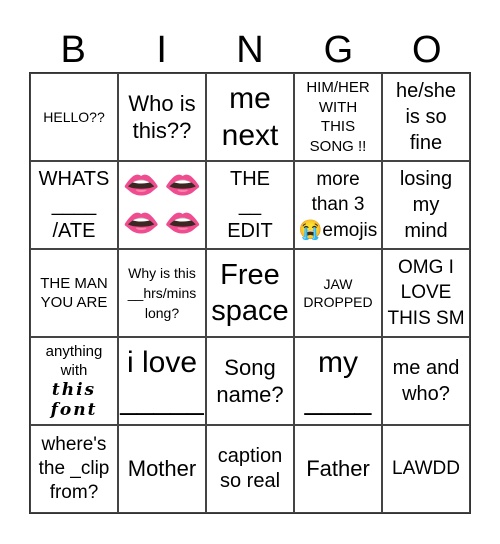  I want to click on bingo-cell: THE MAN YOU ARE, so click(74, 293).